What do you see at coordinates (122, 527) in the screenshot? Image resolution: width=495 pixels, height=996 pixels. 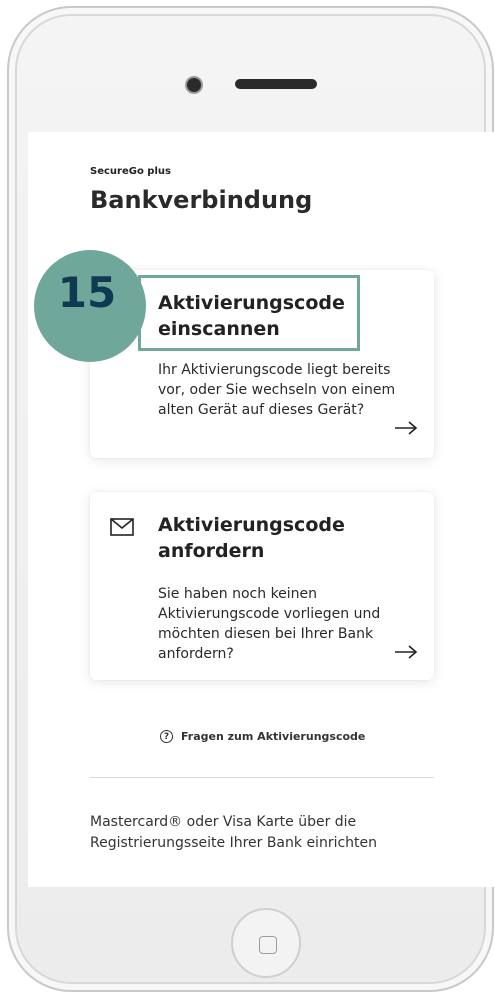 I see `mail-icon` at bounding box center [122, 527].